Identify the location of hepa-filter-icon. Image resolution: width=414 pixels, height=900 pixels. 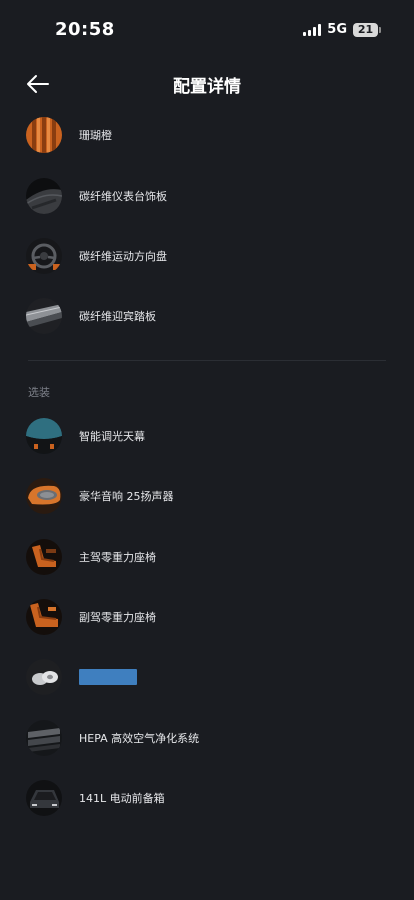
(44, 738).